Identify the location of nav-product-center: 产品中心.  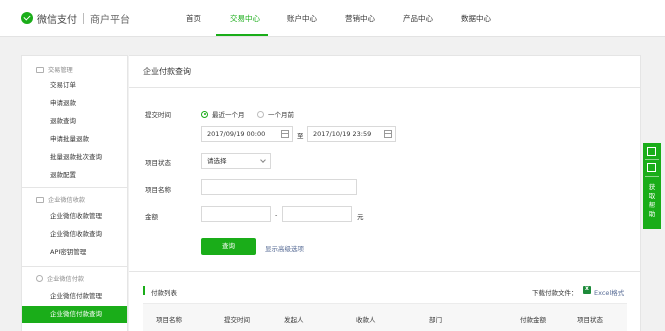
(418, 18).